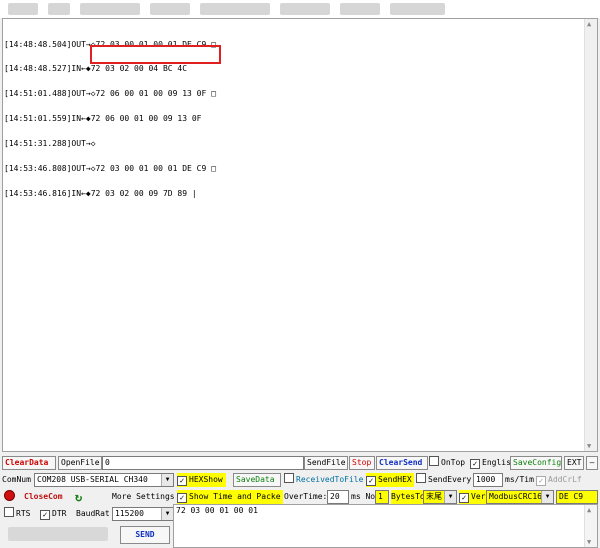  I want to click on log-scrollbar: ▲ ▼, so click(590, 235).